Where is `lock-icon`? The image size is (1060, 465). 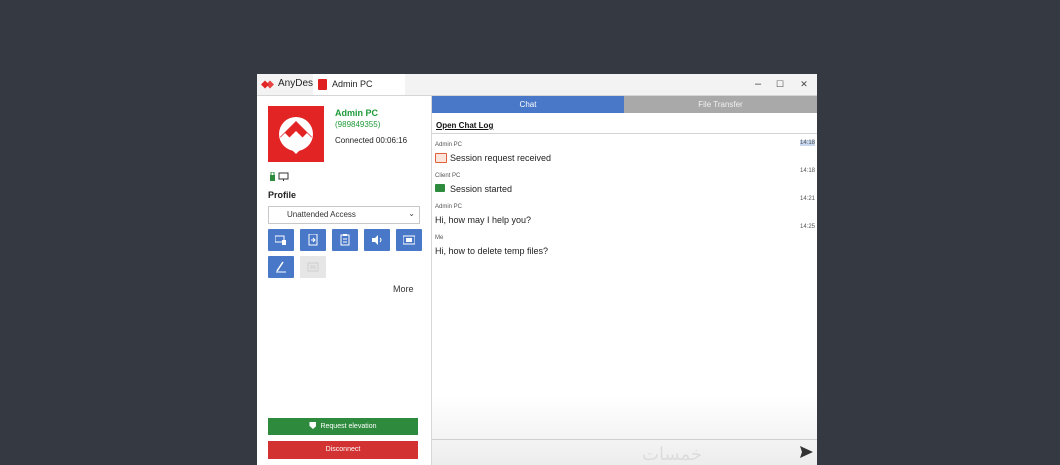 lock-icon is located at coordinates (313, 267).